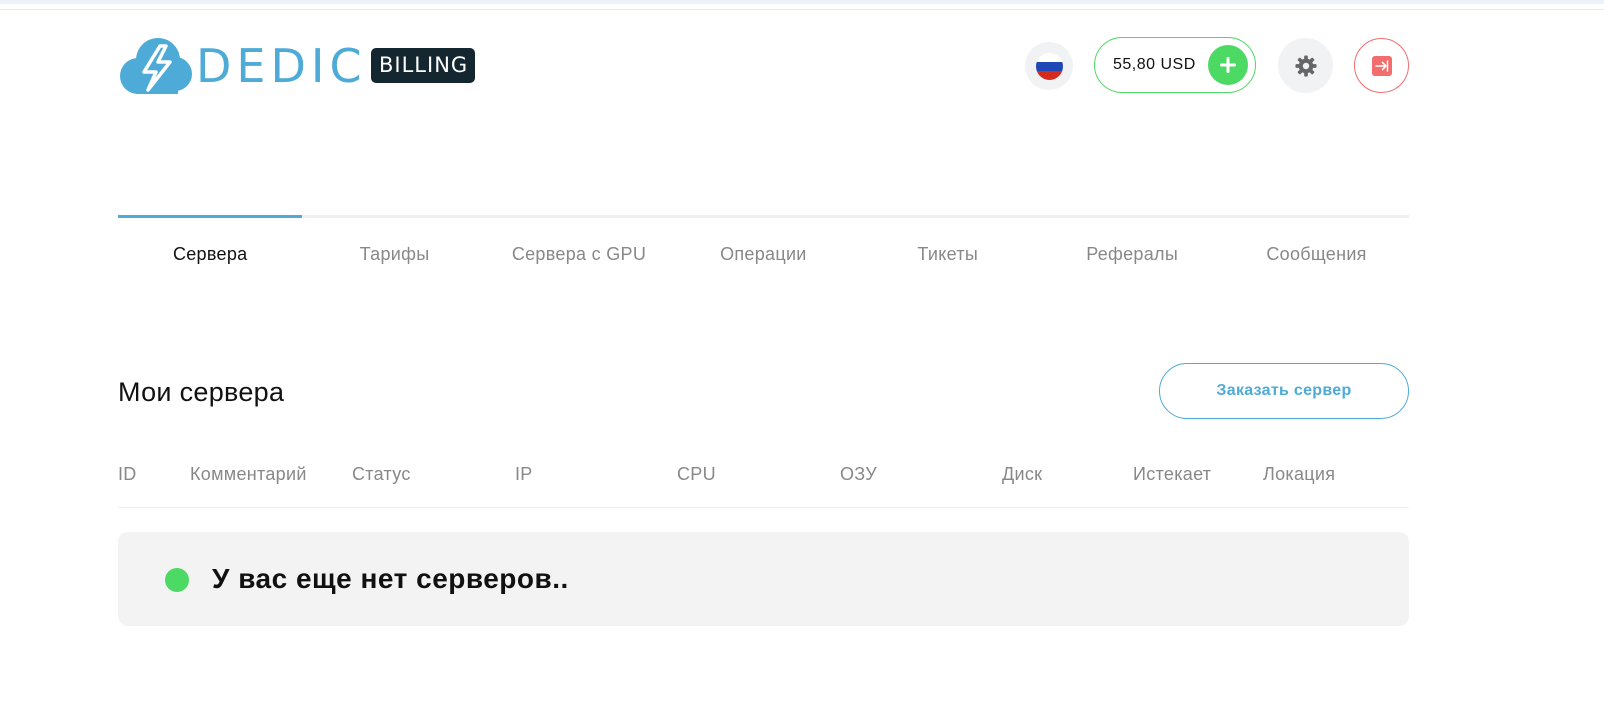  Describe the element at coordinates (579, 254) in the screenshot. I see `tab-gpu-servers: Сервера с GPU` at that location.